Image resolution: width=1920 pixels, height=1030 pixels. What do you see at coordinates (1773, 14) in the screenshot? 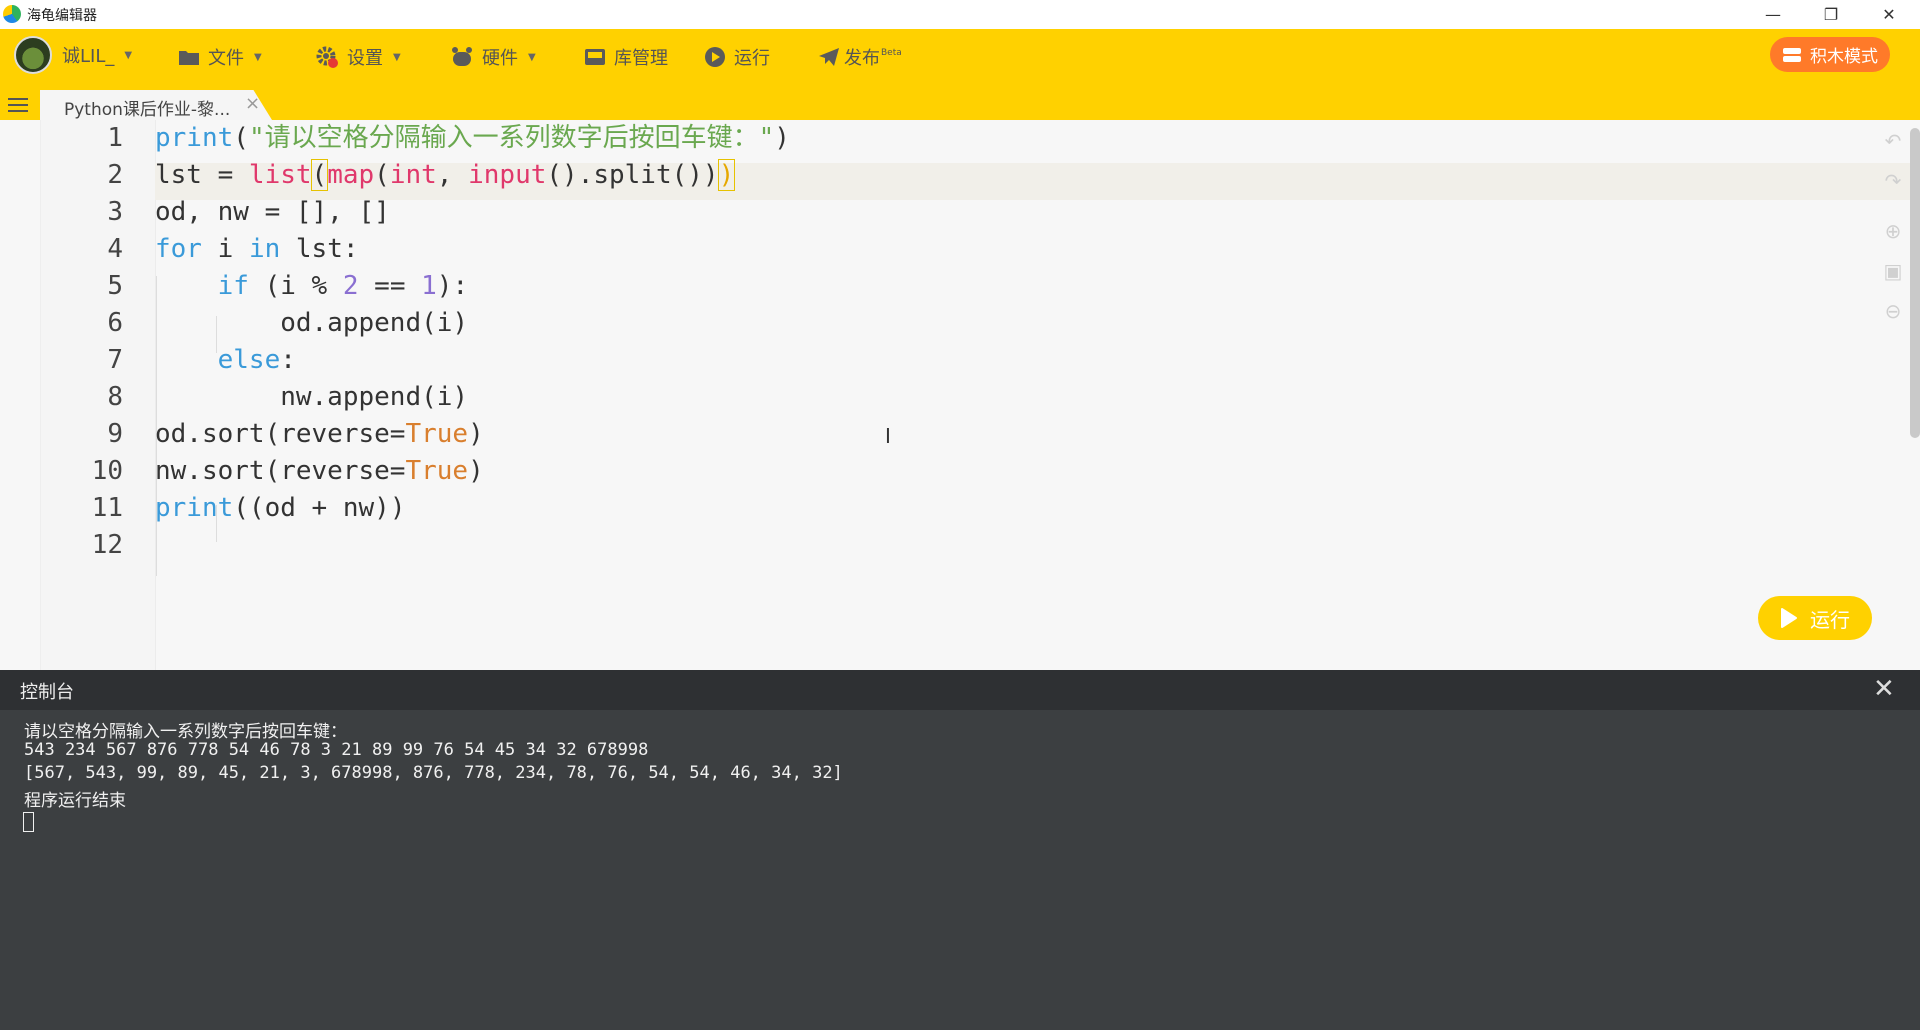
I see `minimize-button: —` at bounding box center [1773, 14].